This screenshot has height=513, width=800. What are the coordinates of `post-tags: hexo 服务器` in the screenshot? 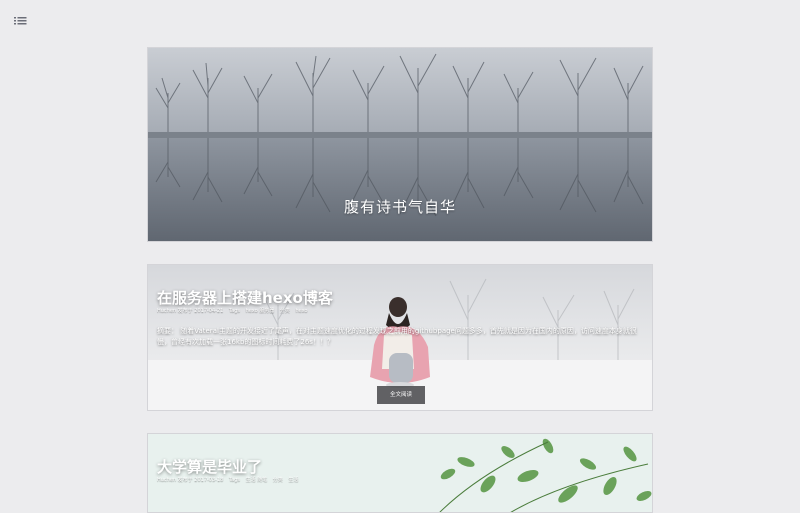 It's located at (260, 311).